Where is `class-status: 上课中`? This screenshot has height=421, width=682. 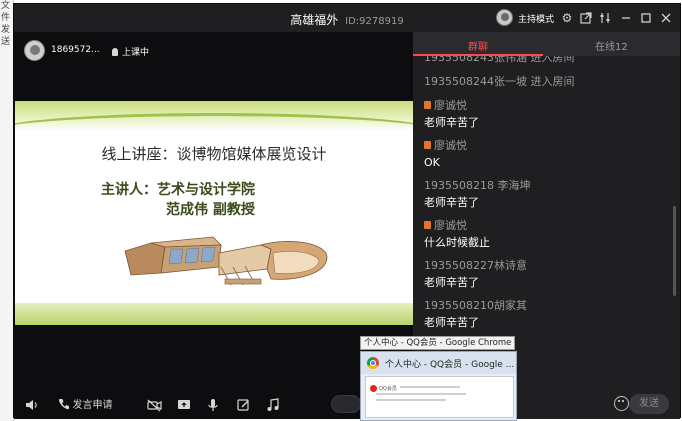 class-status: 上课中 is located at coordinates (130, 51).